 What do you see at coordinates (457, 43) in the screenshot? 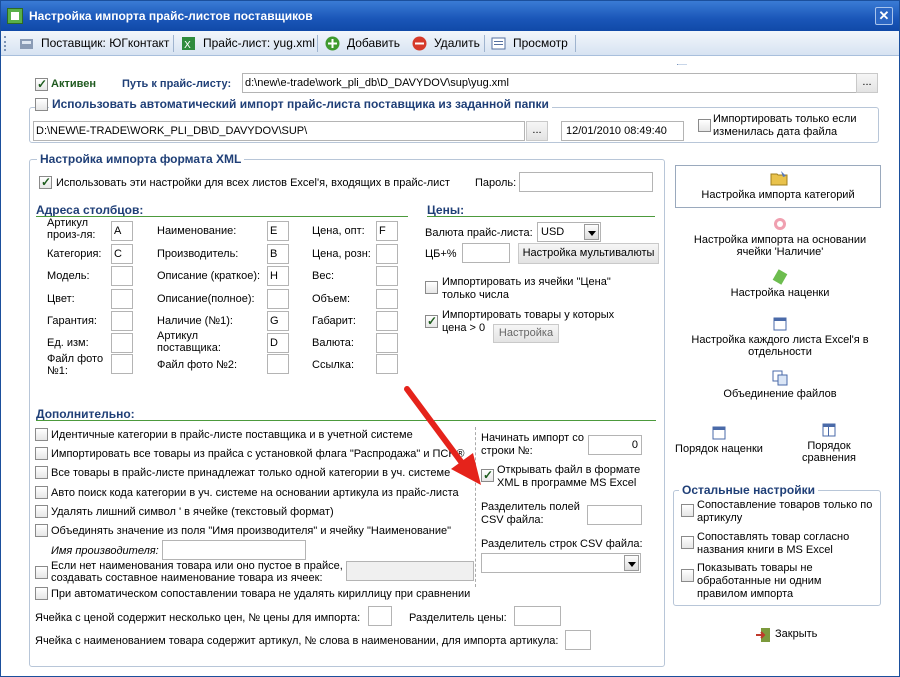
I see `delete-label: Удалить` at bounding box center [457, 43].